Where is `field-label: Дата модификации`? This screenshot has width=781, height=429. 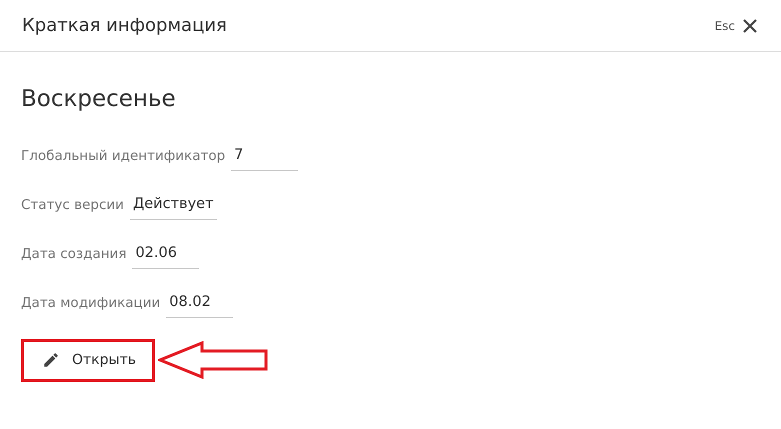 field-label: Дата модификации is located at coordinates (90, 304).